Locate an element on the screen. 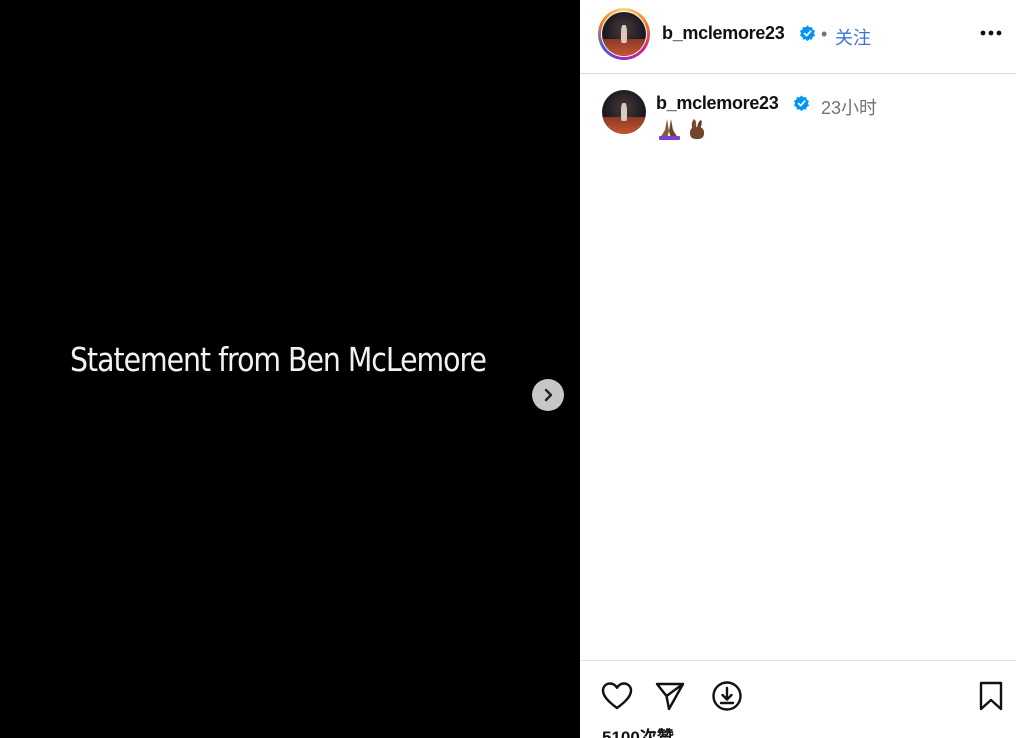  folded-hands-emoji is located at coordinates (669, 129).